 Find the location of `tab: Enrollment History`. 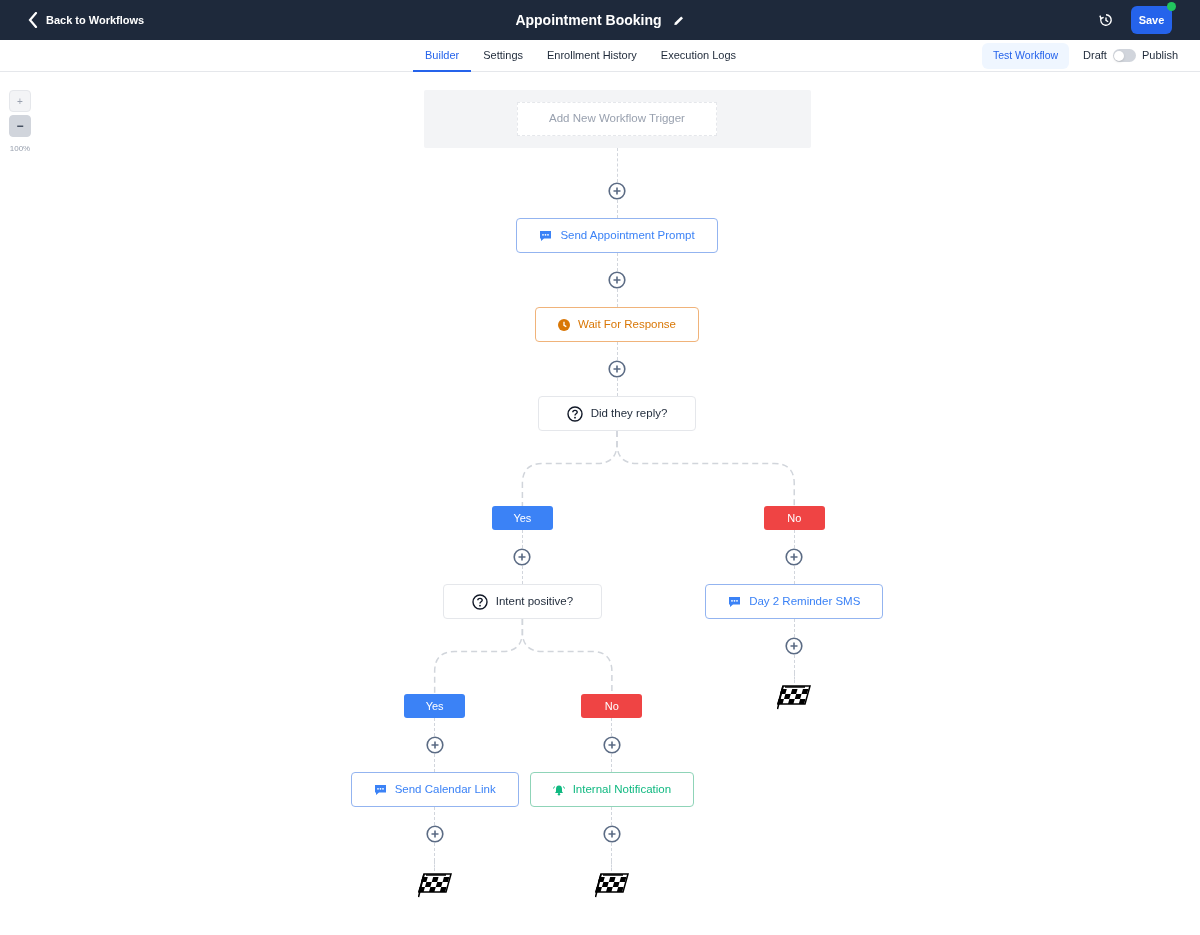

tab: Enrollment History is located at coordinates (592, 56).